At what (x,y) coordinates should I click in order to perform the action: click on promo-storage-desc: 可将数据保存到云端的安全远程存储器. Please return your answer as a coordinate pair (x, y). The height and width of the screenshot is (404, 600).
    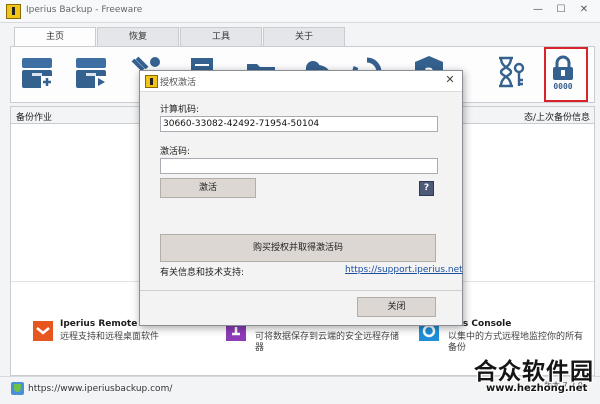
    Looking at the image, I should click on (327, 342).